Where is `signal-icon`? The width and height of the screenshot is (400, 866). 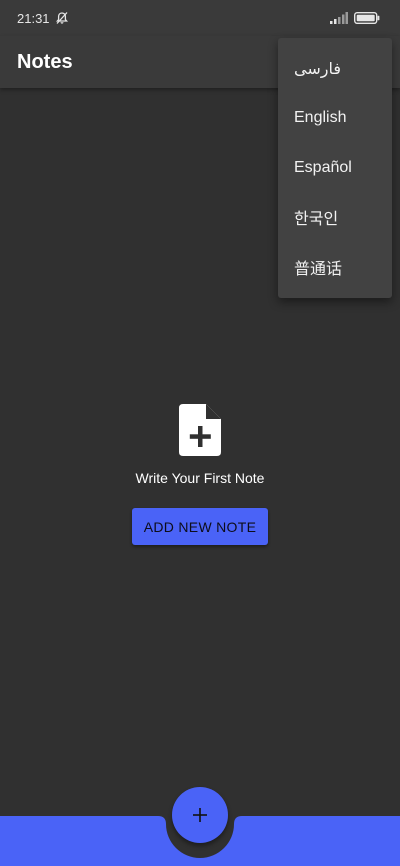
signal-icon is located at coordinates (339, 18).